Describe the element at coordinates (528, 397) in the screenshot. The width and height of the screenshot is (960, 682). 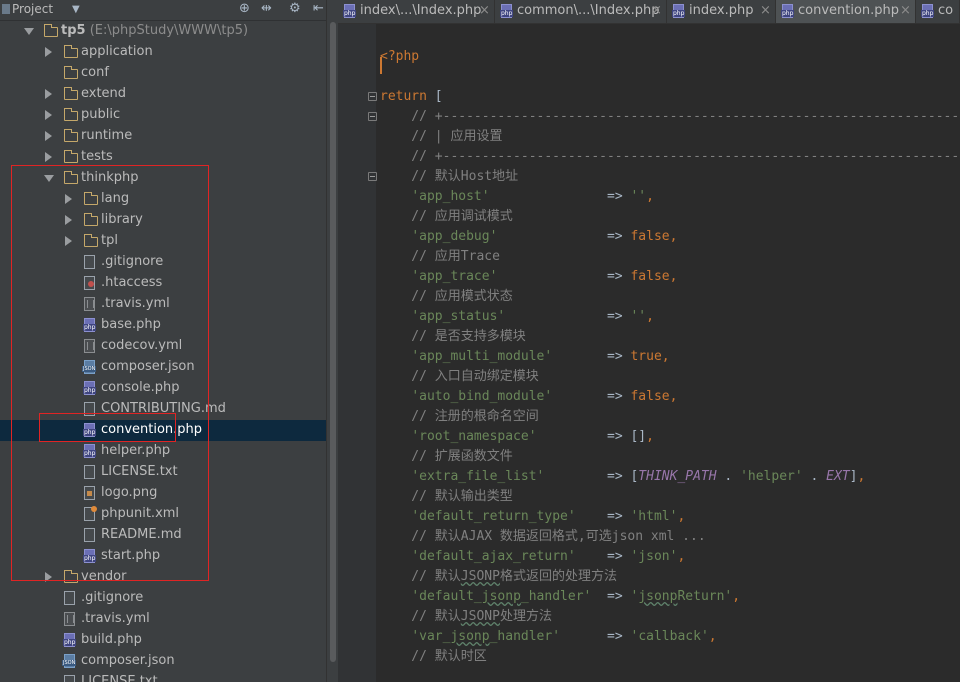
I see `code-line: 'auto_bind_module' => false,` at that location.